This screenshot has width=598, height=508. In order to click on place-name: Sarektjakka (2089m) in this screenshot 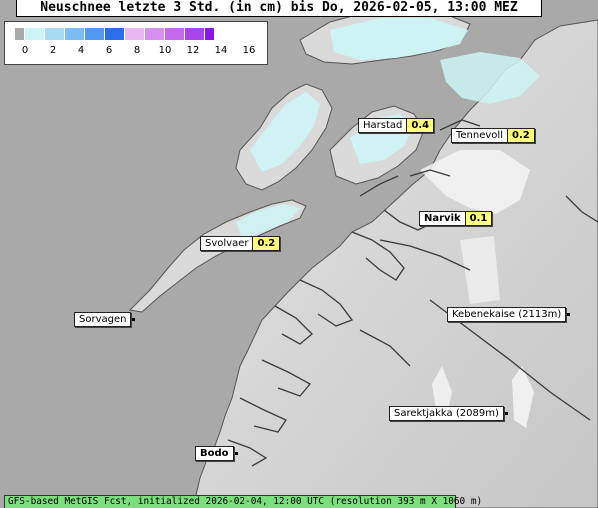, I will do `click(446, 413)`.